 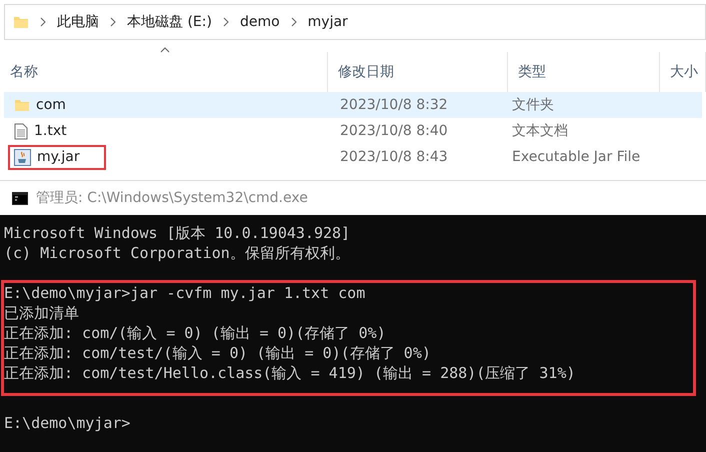 I want to click on file-row: com 2023/10/8 8:32 文件夹, so click(x=353, y=105).